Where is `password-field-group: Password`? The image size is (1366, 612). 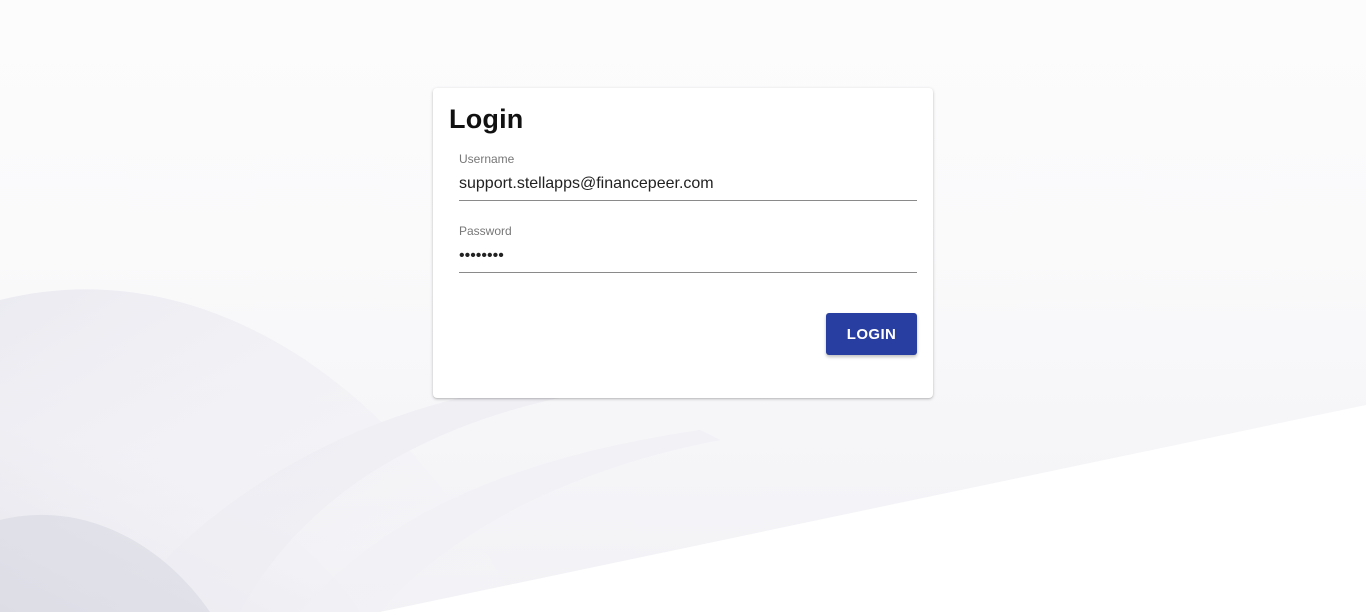 password-field-group: Password is located at coordinates (688, 248).